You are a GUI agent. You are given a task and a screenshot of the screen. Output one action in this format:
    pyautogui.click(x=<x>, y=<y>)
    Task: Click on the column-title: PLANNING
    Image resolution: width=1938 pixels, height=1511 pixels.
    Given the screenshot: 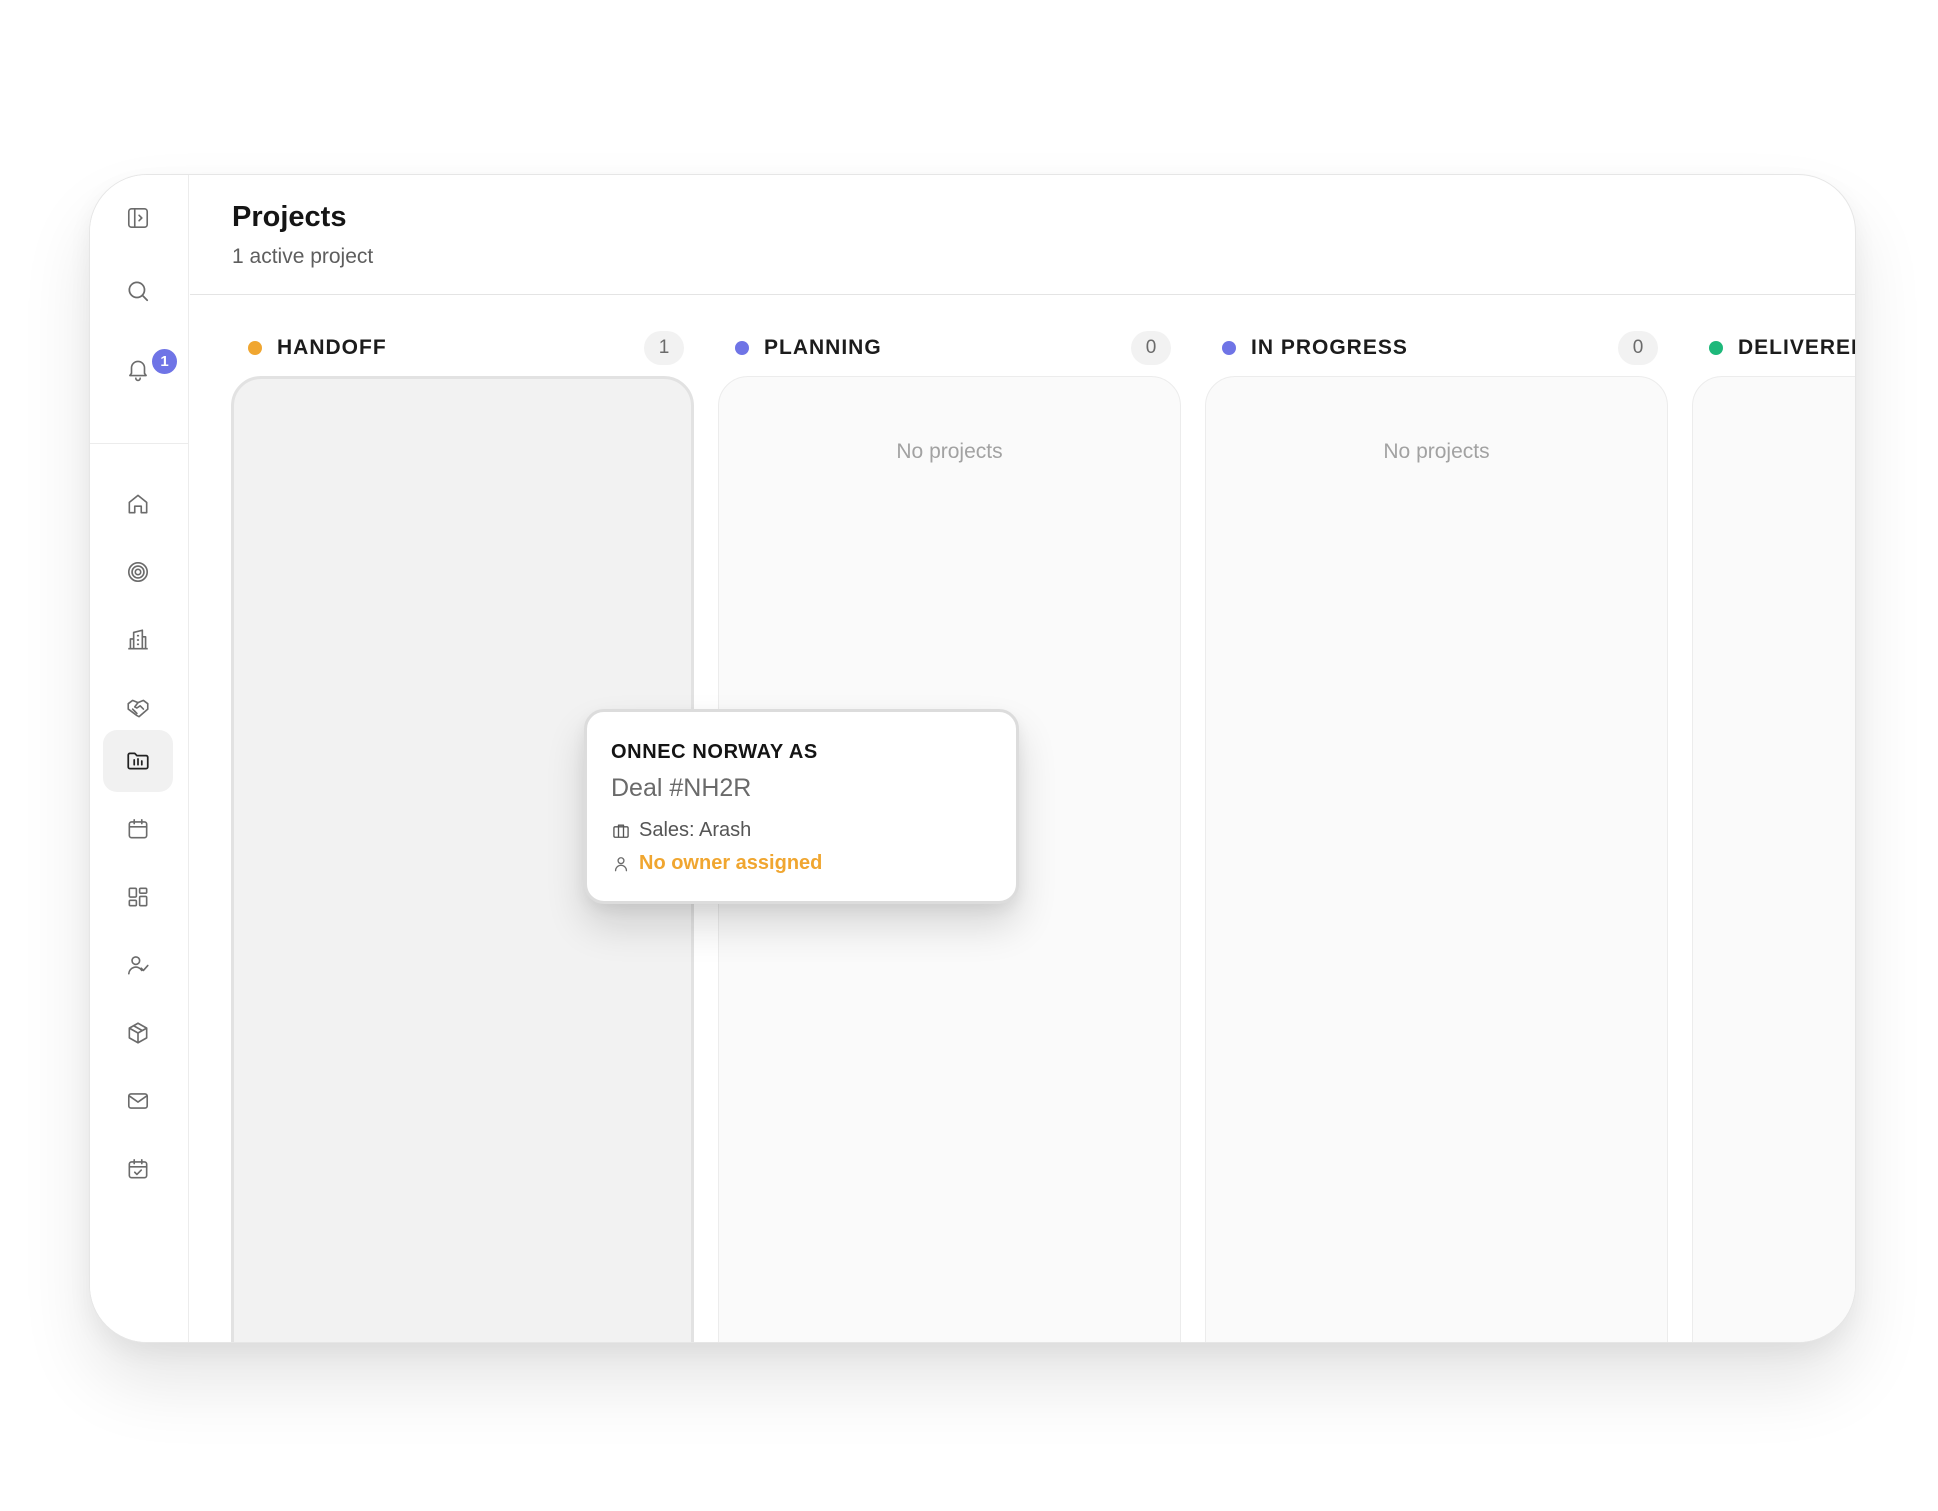 What is the action you would take?
    pyautogui.click(x=823, y=347)
    